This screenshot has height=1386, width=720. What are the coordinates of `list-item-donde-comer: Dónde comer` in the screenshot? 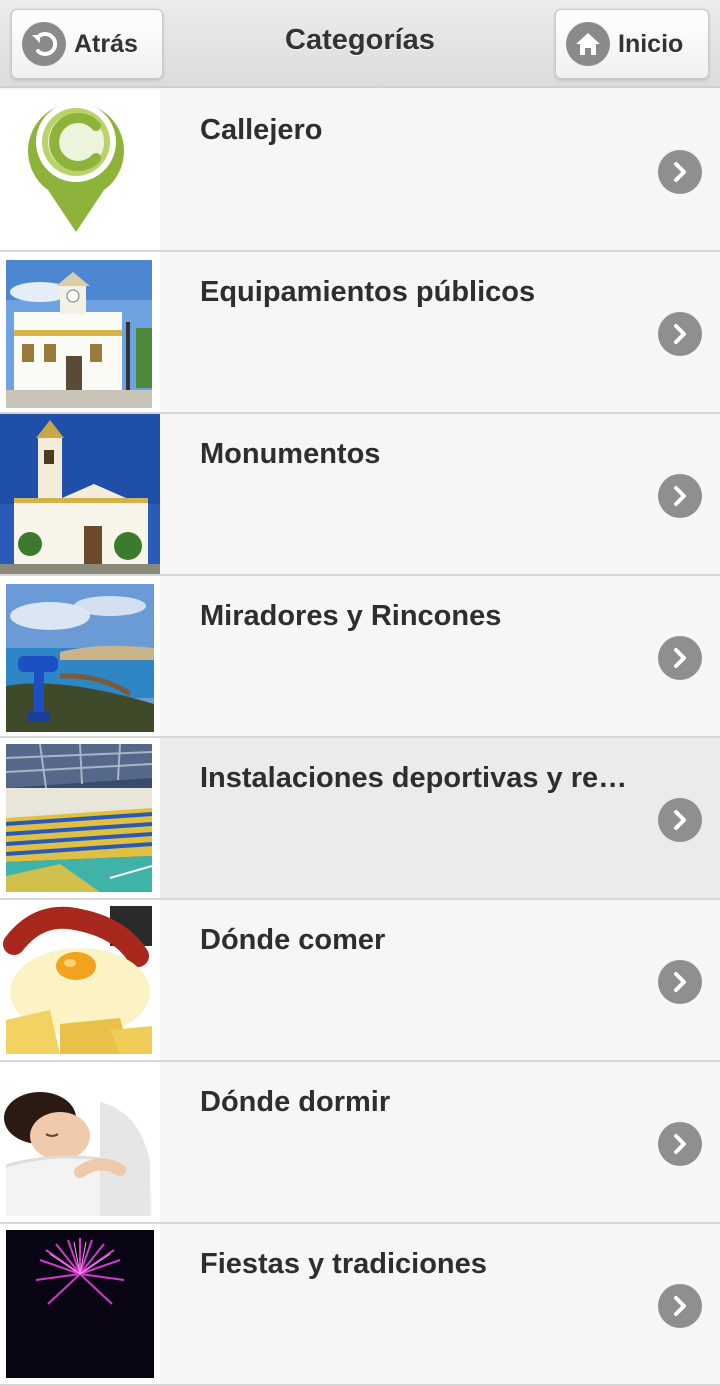 It's located at (360, 981).